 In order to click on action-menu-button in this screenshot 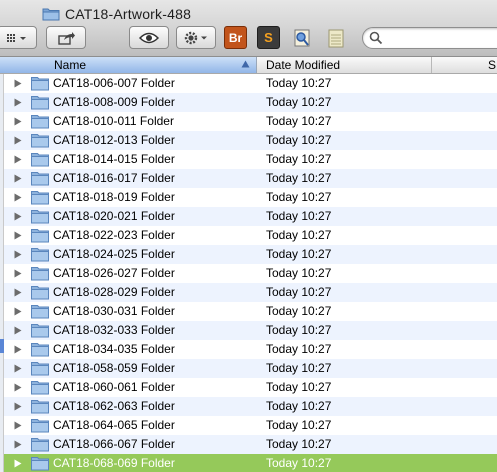, I will do `click(196, 37)`.